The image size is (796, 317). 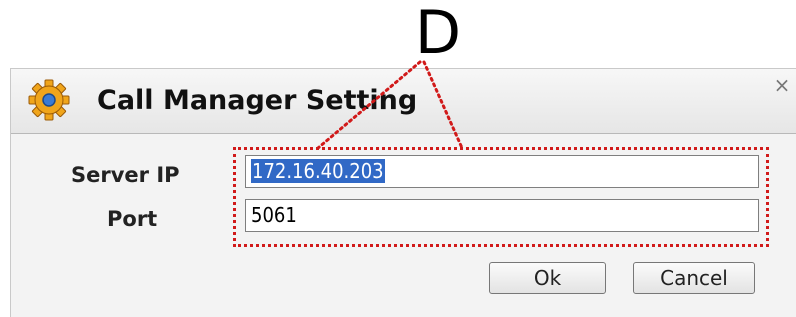 I want to click on server-ip-value: 172.16.40.203, so click(x=318, y=171).